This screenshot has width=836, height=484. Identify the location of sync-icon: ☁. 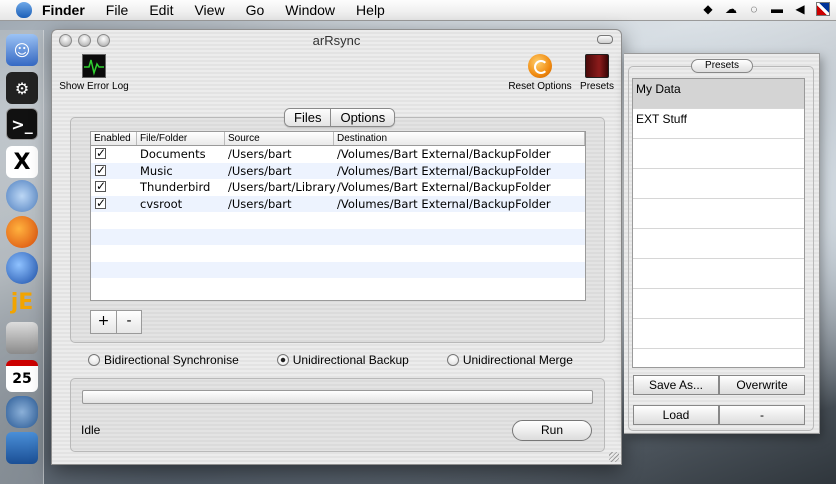
(731, 9).